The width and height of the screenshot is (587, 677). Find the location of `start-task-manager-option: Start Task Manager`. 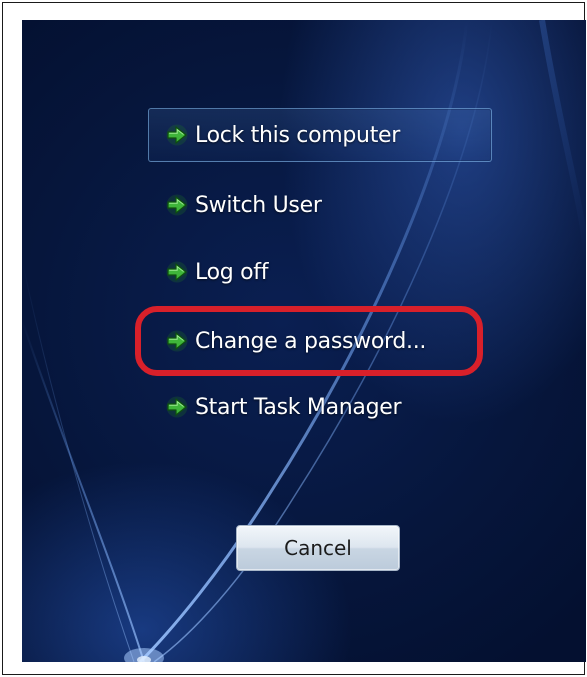

start-task-manager-option: Start Task Manager is located at coordinates (320, 407).